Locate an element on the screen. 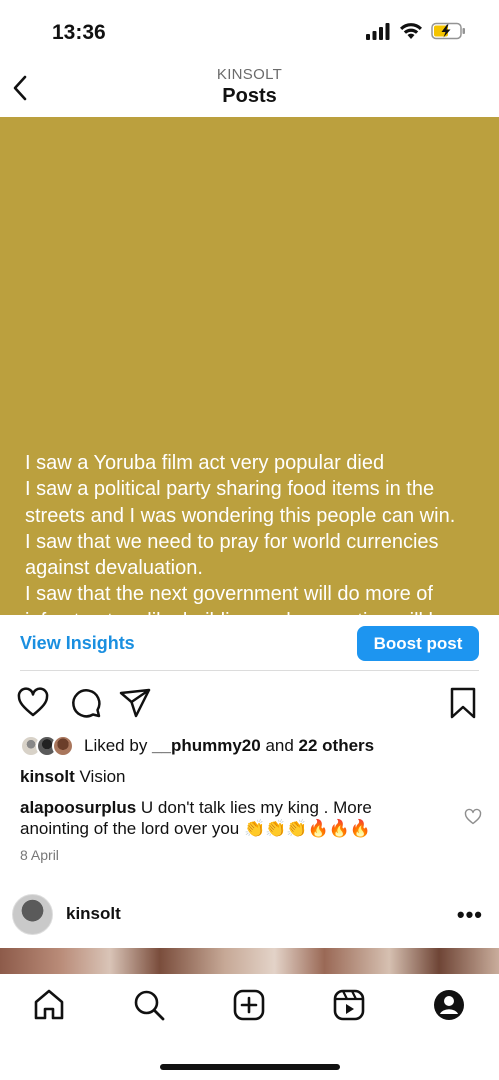 The height and width of the screenshot is (1080, 499). status-time: 13:36 is located at coordinates (79, 32).